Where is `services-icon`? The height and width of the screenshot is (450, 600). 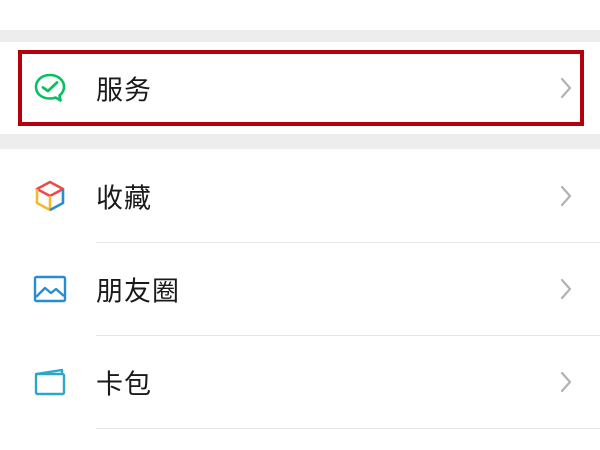 services-icon is located at coordinates (50, 88).